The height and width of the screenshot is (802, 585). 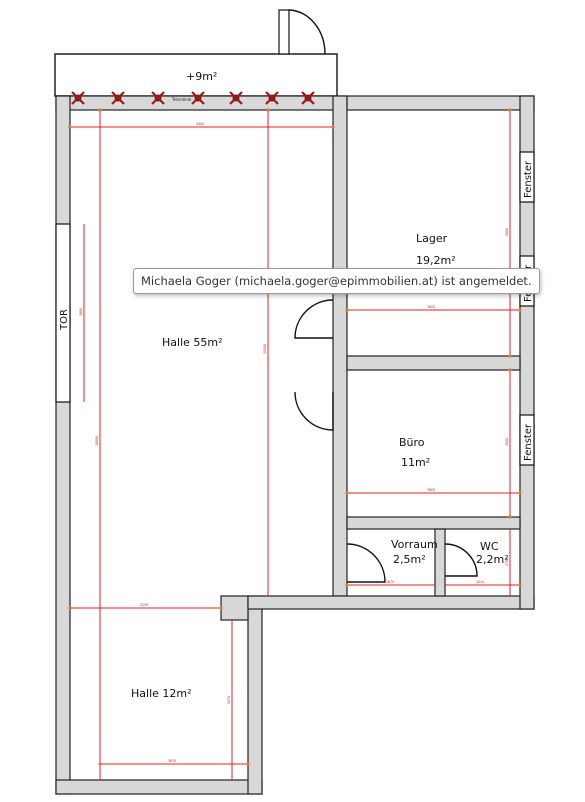 What do you see at coordinates (528, 442) in the screenshot?
I see `window-3-label: Fenster` at bounding box center [528, 442].